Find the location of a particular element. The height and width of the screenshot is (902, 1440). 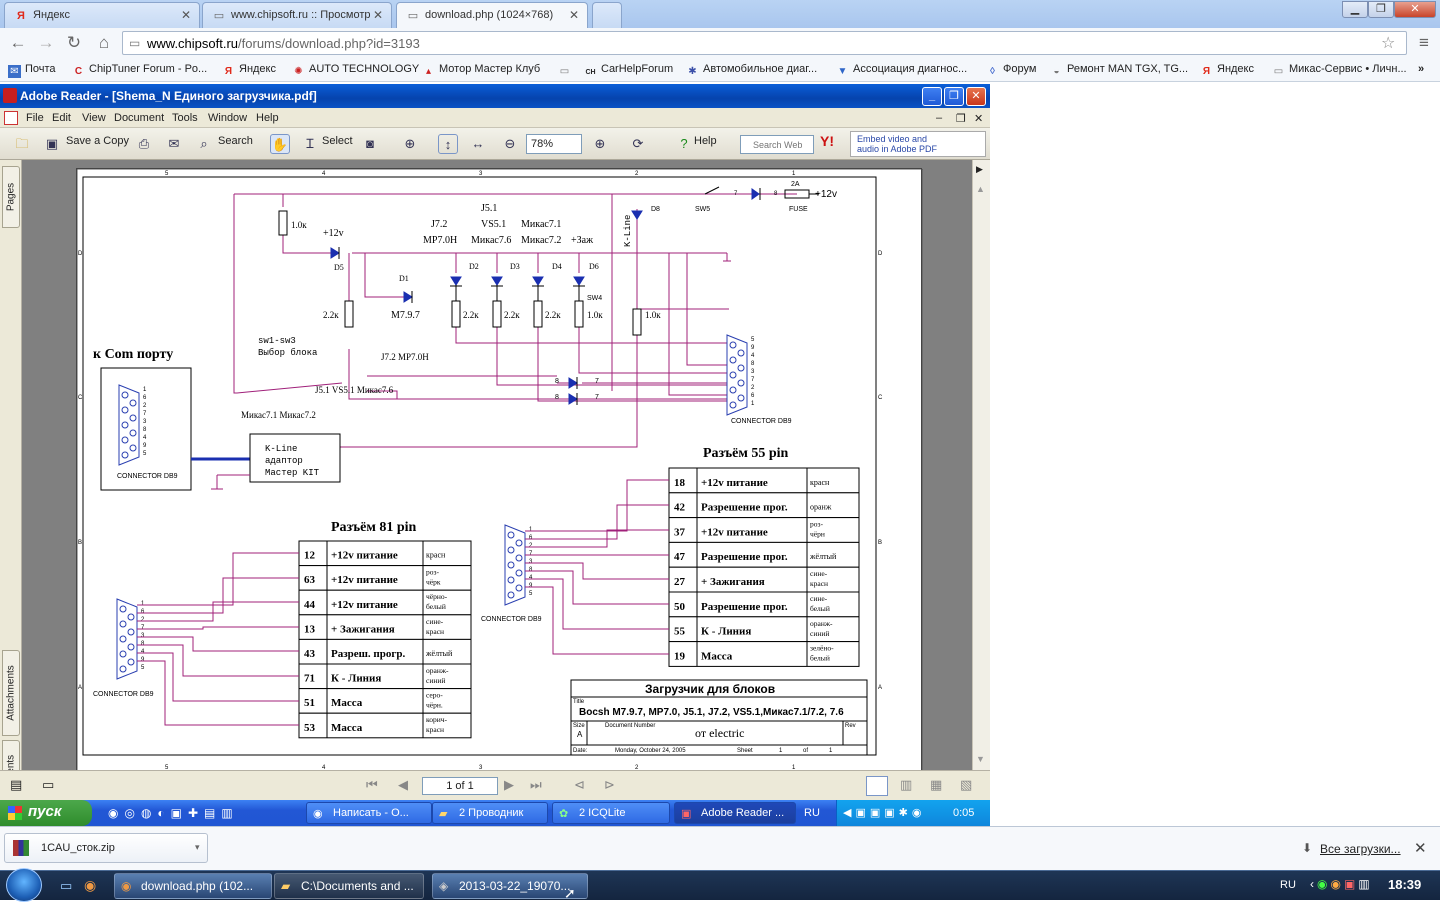

doc-restore-icon: ❐ is located at coordinates (961, 118).